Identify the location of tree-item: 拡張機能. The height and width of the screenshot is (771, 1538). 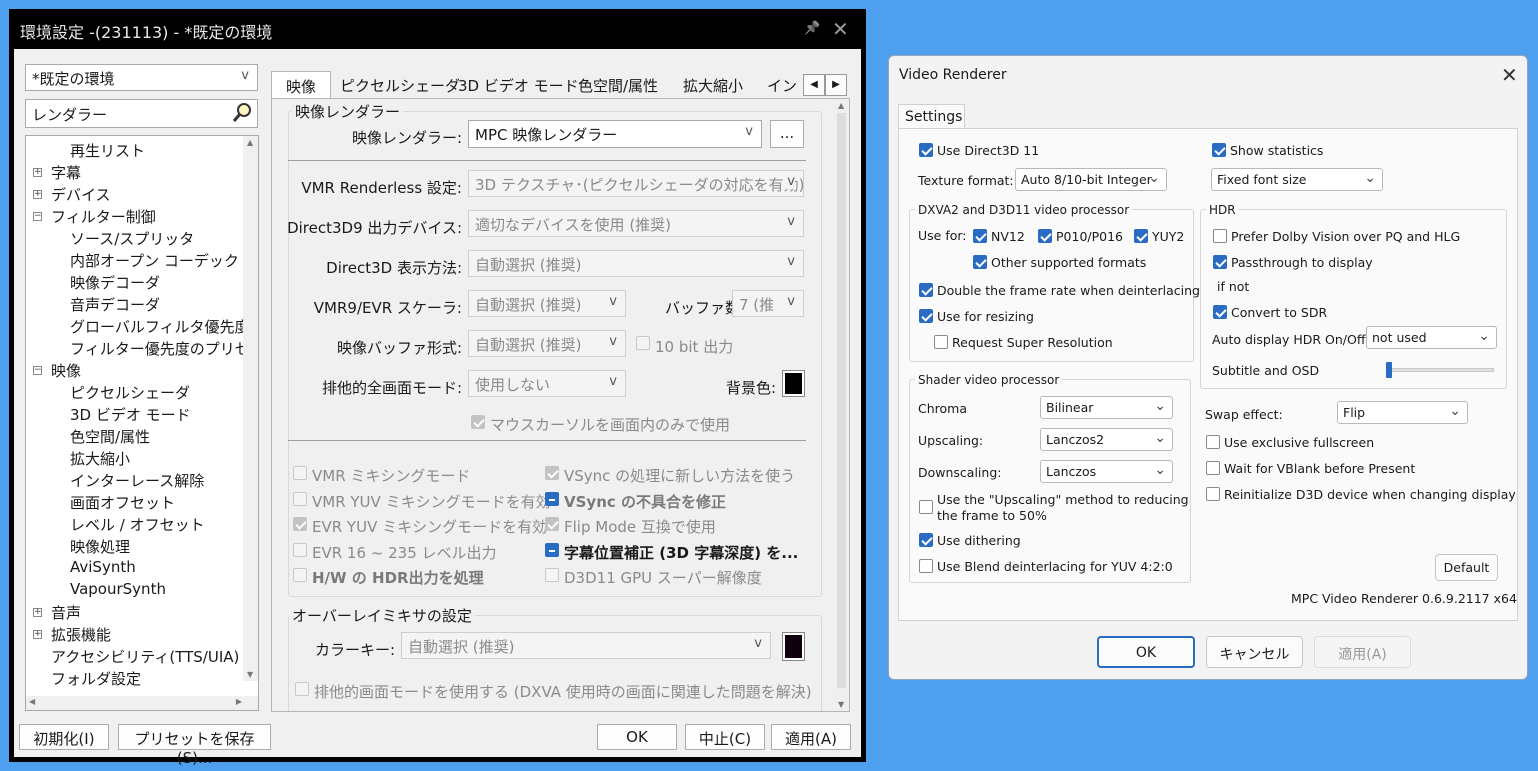
(81, 634).